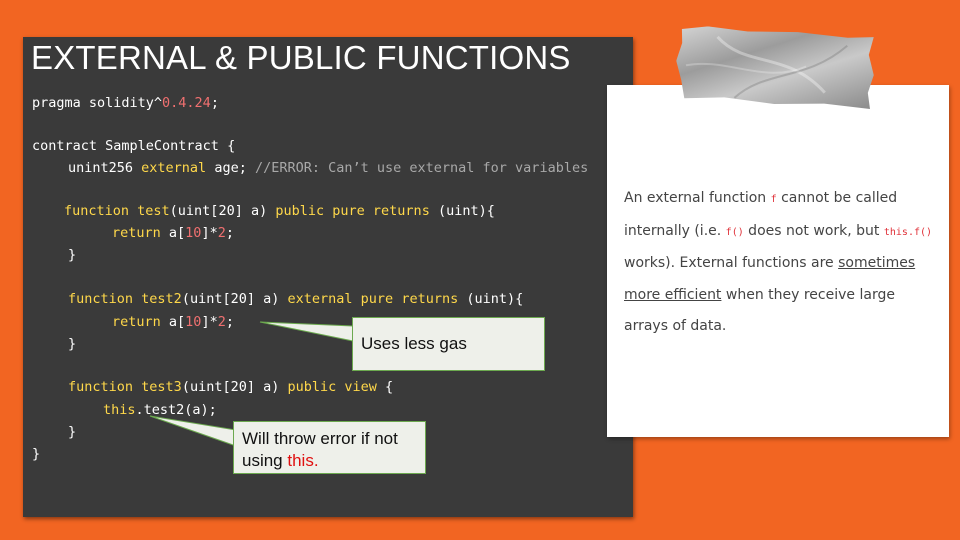 The image size is (960, 540). I want to click on error-callout-line2: using this., so click(333, 461).